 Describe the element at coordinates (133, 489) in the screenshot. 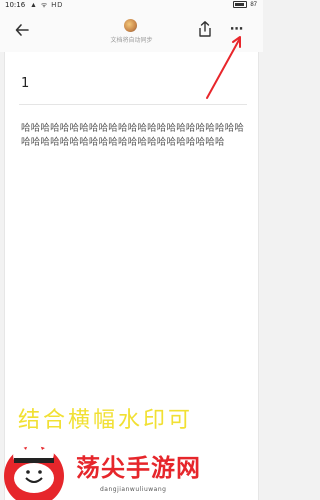

I see `site-url: dangjianwuliuwang` at that location.